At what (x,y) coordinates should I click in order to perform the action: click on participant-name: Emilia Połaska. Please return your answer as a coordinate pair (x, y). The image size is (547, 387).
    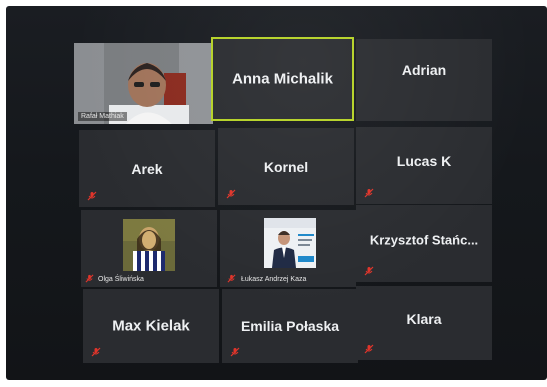
    Looking at the image, I should click on (290, 326).